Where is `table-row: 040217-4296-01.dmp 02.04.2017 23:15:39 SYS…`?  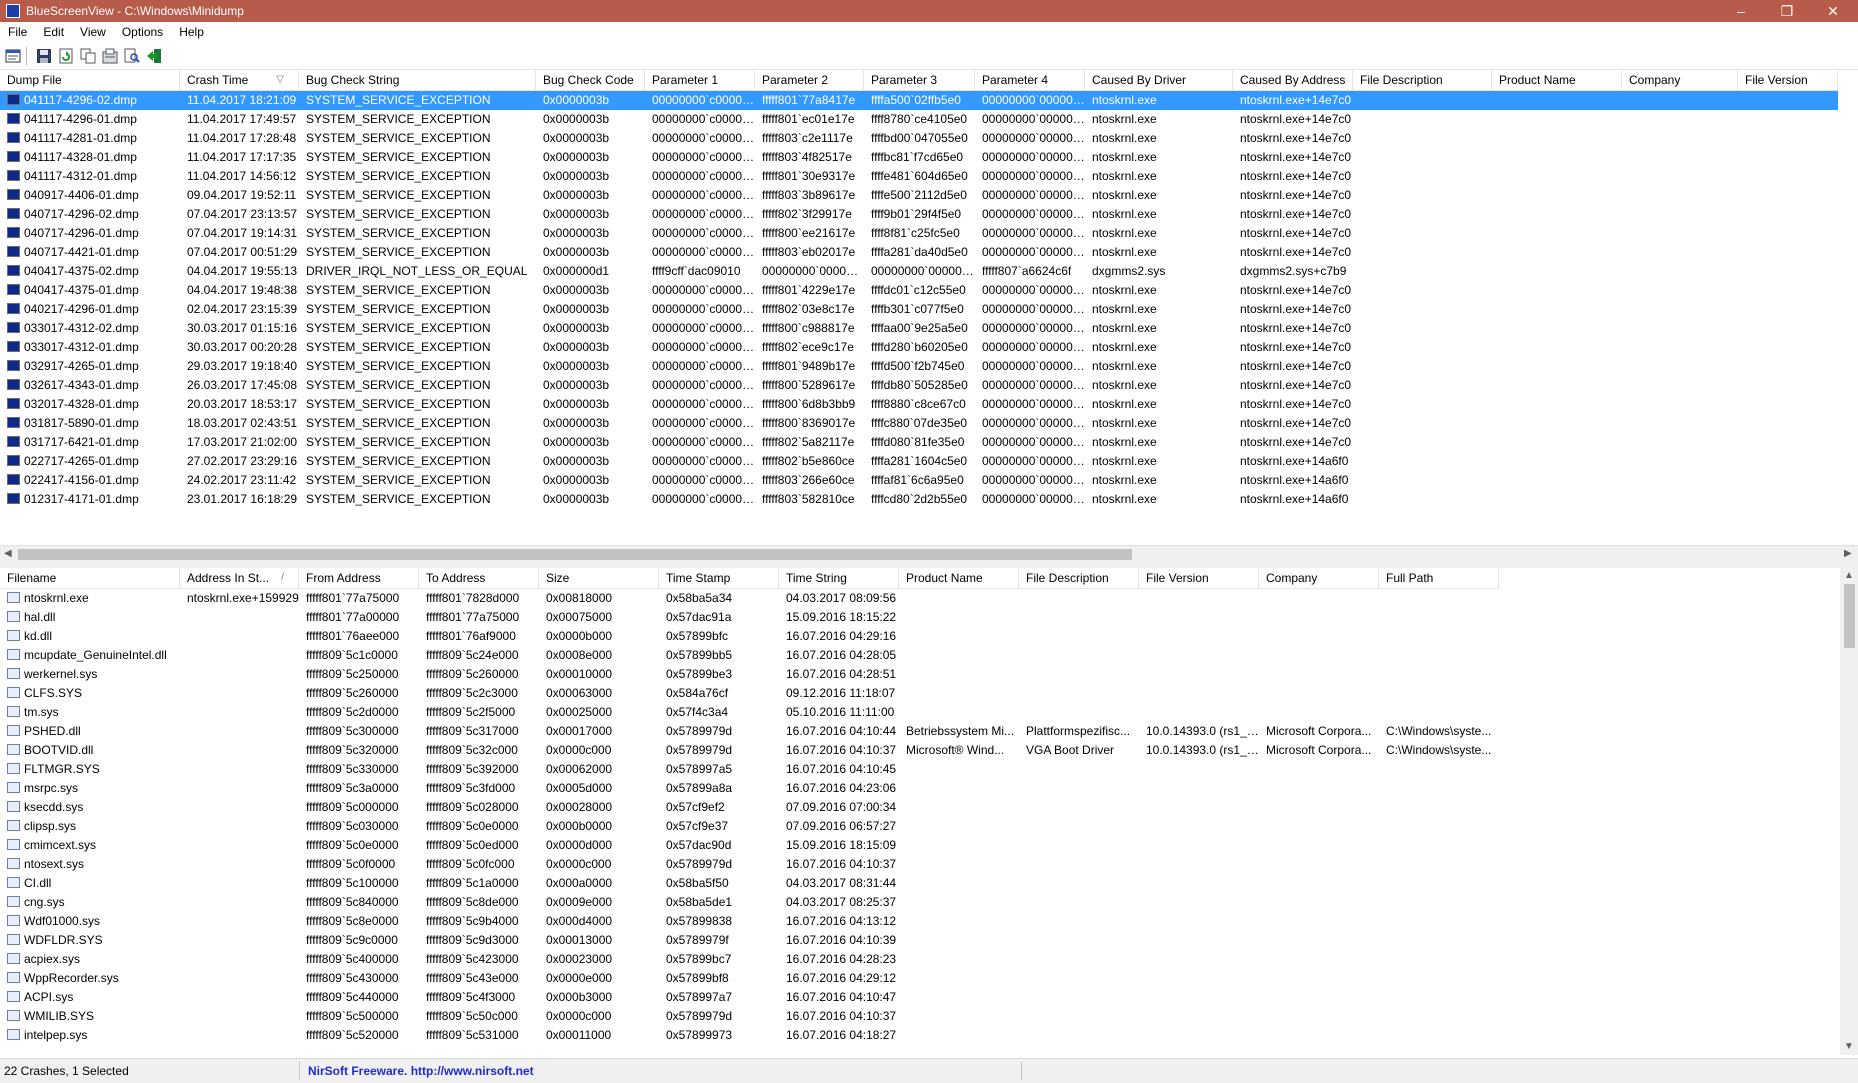 table-row: 040217-4296-01.dmp 02.04.2017 23:15:39 SYS… is located at coordinates (919, 309).